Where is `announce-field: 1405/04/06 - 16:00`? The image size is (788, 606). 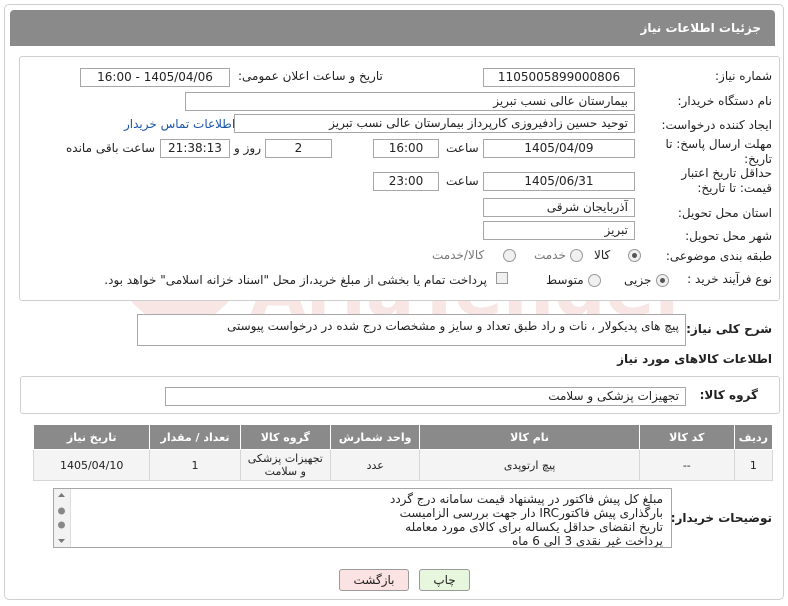 announce-field: 1405/04/06 - 16:00 is located at coordinates (155, 77).